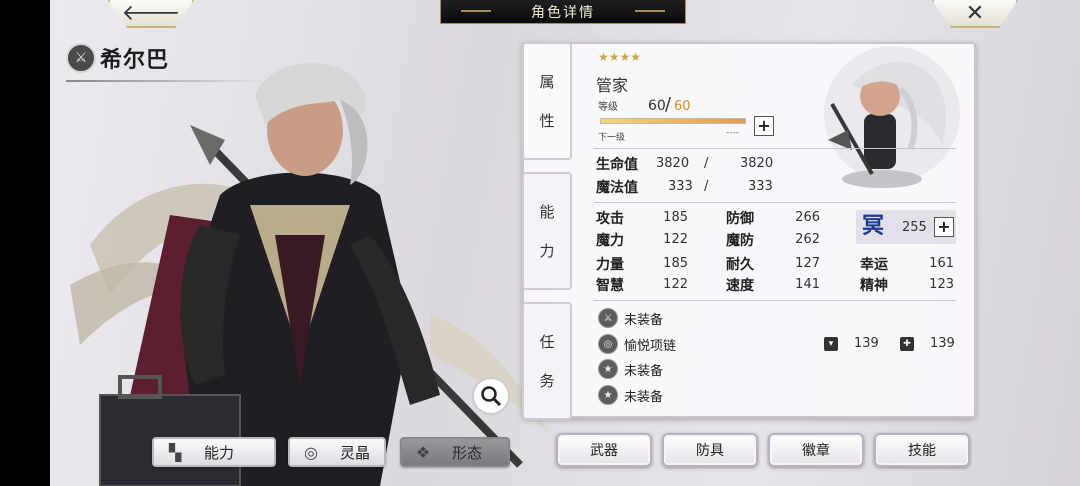  I want to click on mp-current: 333, so click(680, 186).